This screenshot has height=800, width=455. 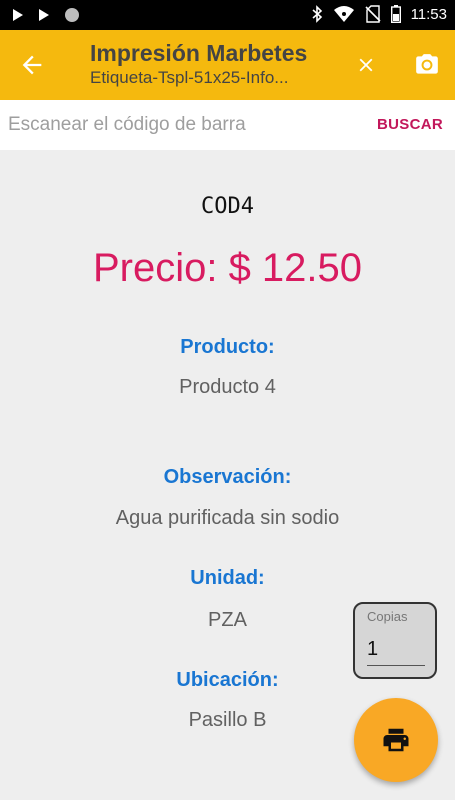 I want to click on search-bar: BUSCAR, so click(x=227, y=125).